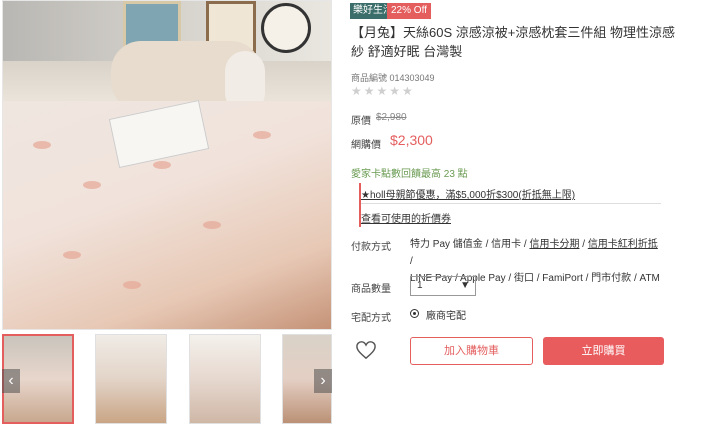  I want to click on credit-card-bonus-link: 信用卡紅利折抵, so click(623, 244).